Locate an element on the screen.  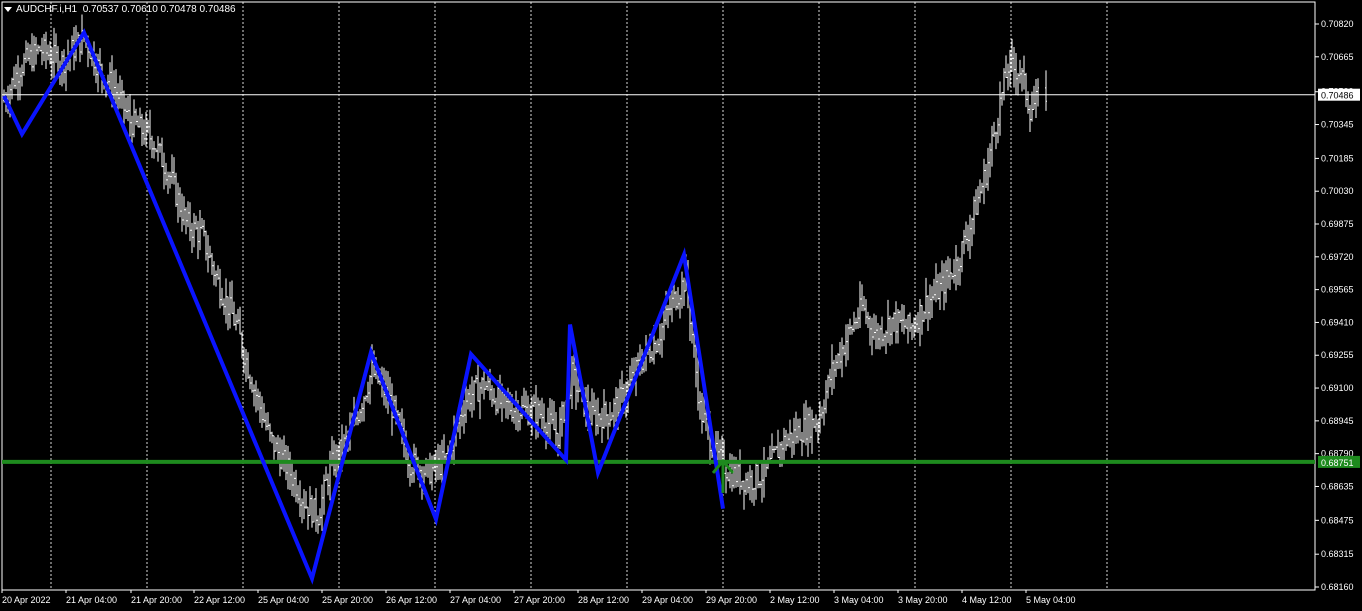
time-axis-label: 3 May 20:00 is located at coordinates (923, 600).